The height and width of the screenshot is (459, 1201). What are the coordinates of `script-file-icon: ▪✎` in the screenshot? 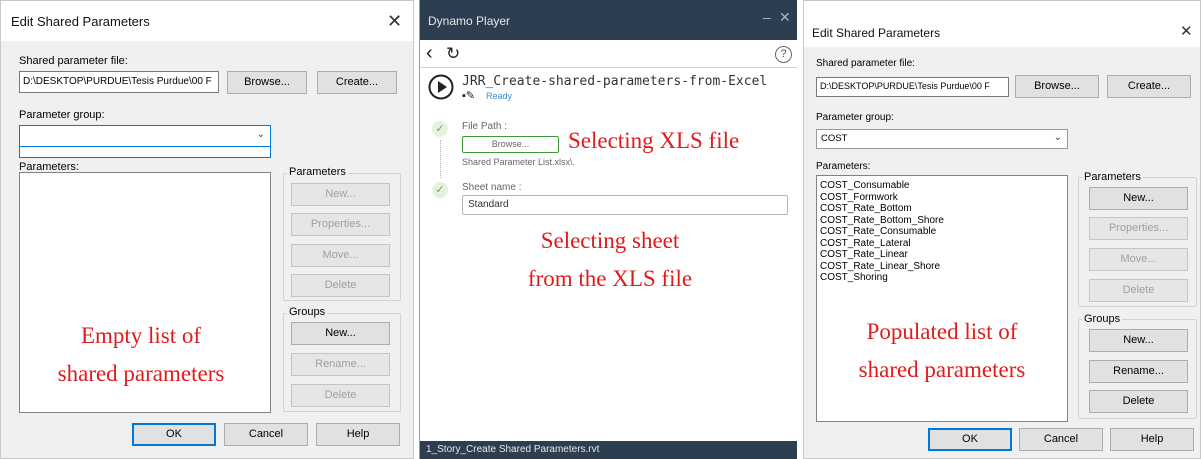 It's located at (469, 96).